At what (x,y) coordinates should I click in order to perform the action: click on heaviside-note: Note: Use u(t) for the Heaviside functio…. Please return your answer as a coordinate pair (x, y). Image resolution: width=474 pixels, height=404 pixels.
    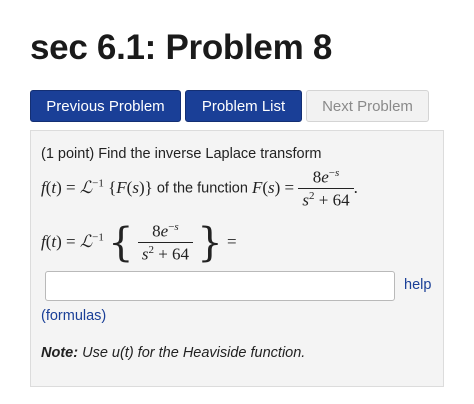
    Looking at the image, I should click on (173, 353).